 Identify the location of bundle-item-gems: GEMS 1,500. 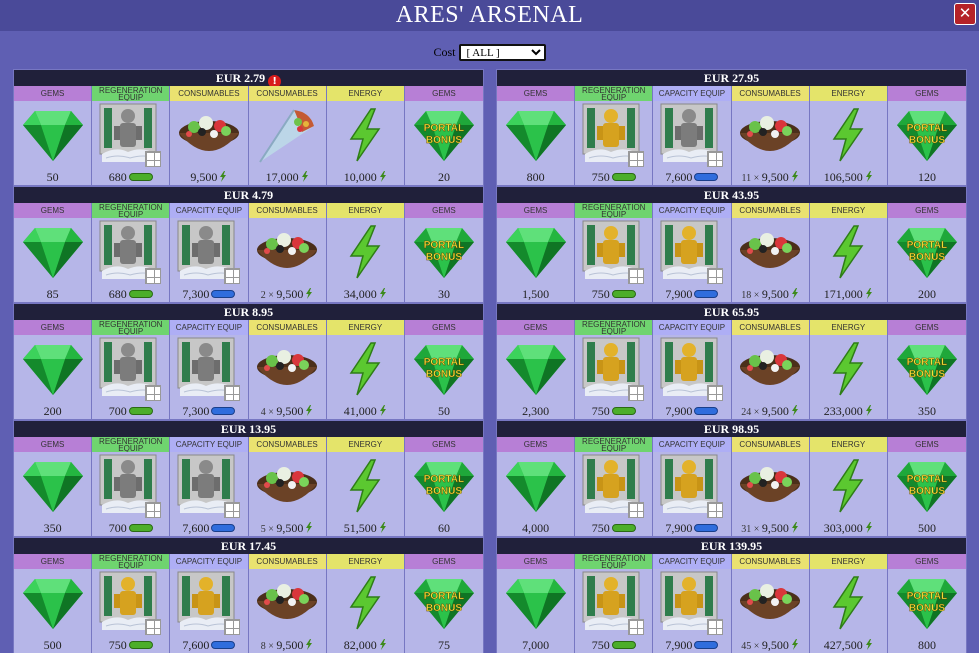
(536, 253).